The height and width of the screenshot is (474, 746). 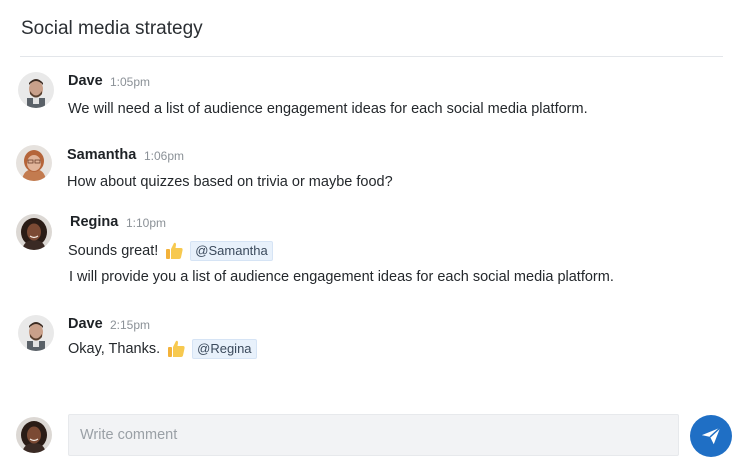 I want to click on current-user-avatar, so click(x=34, y=435).